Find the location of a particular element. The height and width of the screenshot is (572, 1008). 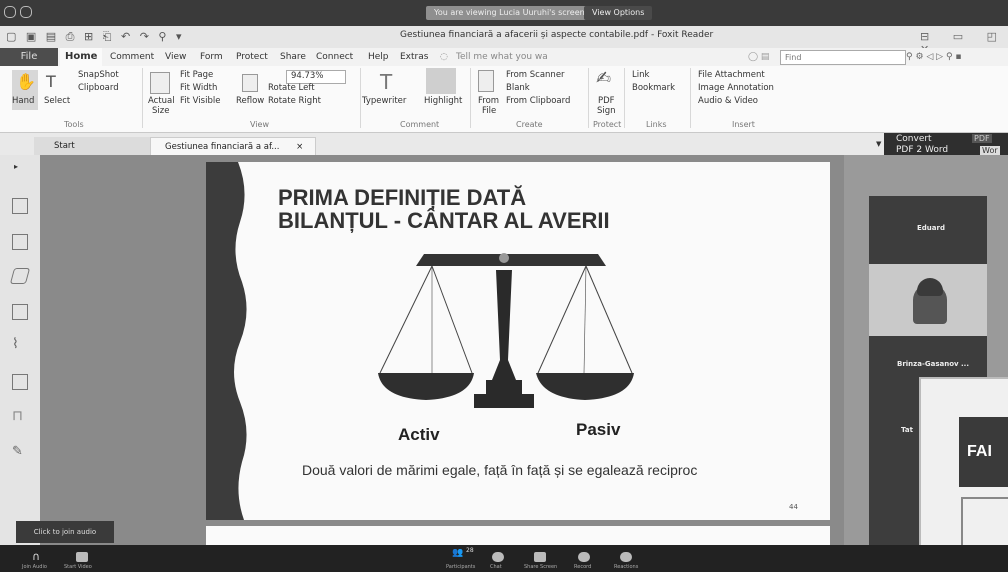

hand-tool-button: ✋ Hand is located at coordinates (25, 90).